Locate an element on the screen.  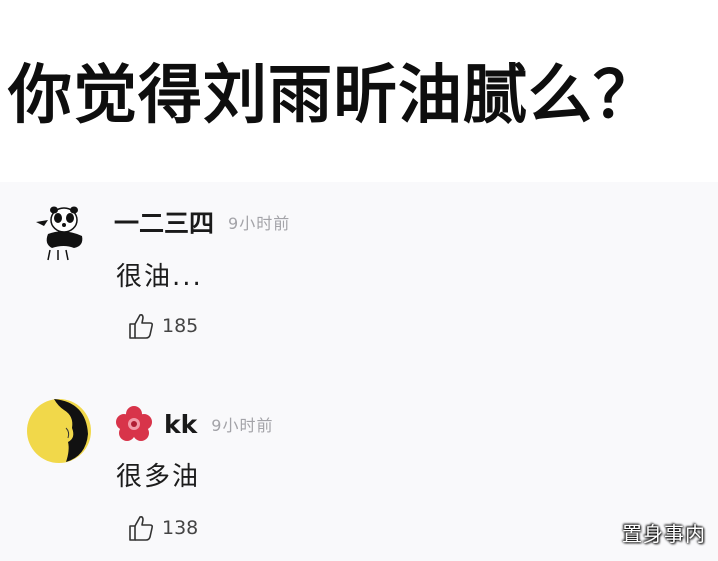
question-title: 你觉得刘雨昕油腻么？ is located at coordinates (333, 96).